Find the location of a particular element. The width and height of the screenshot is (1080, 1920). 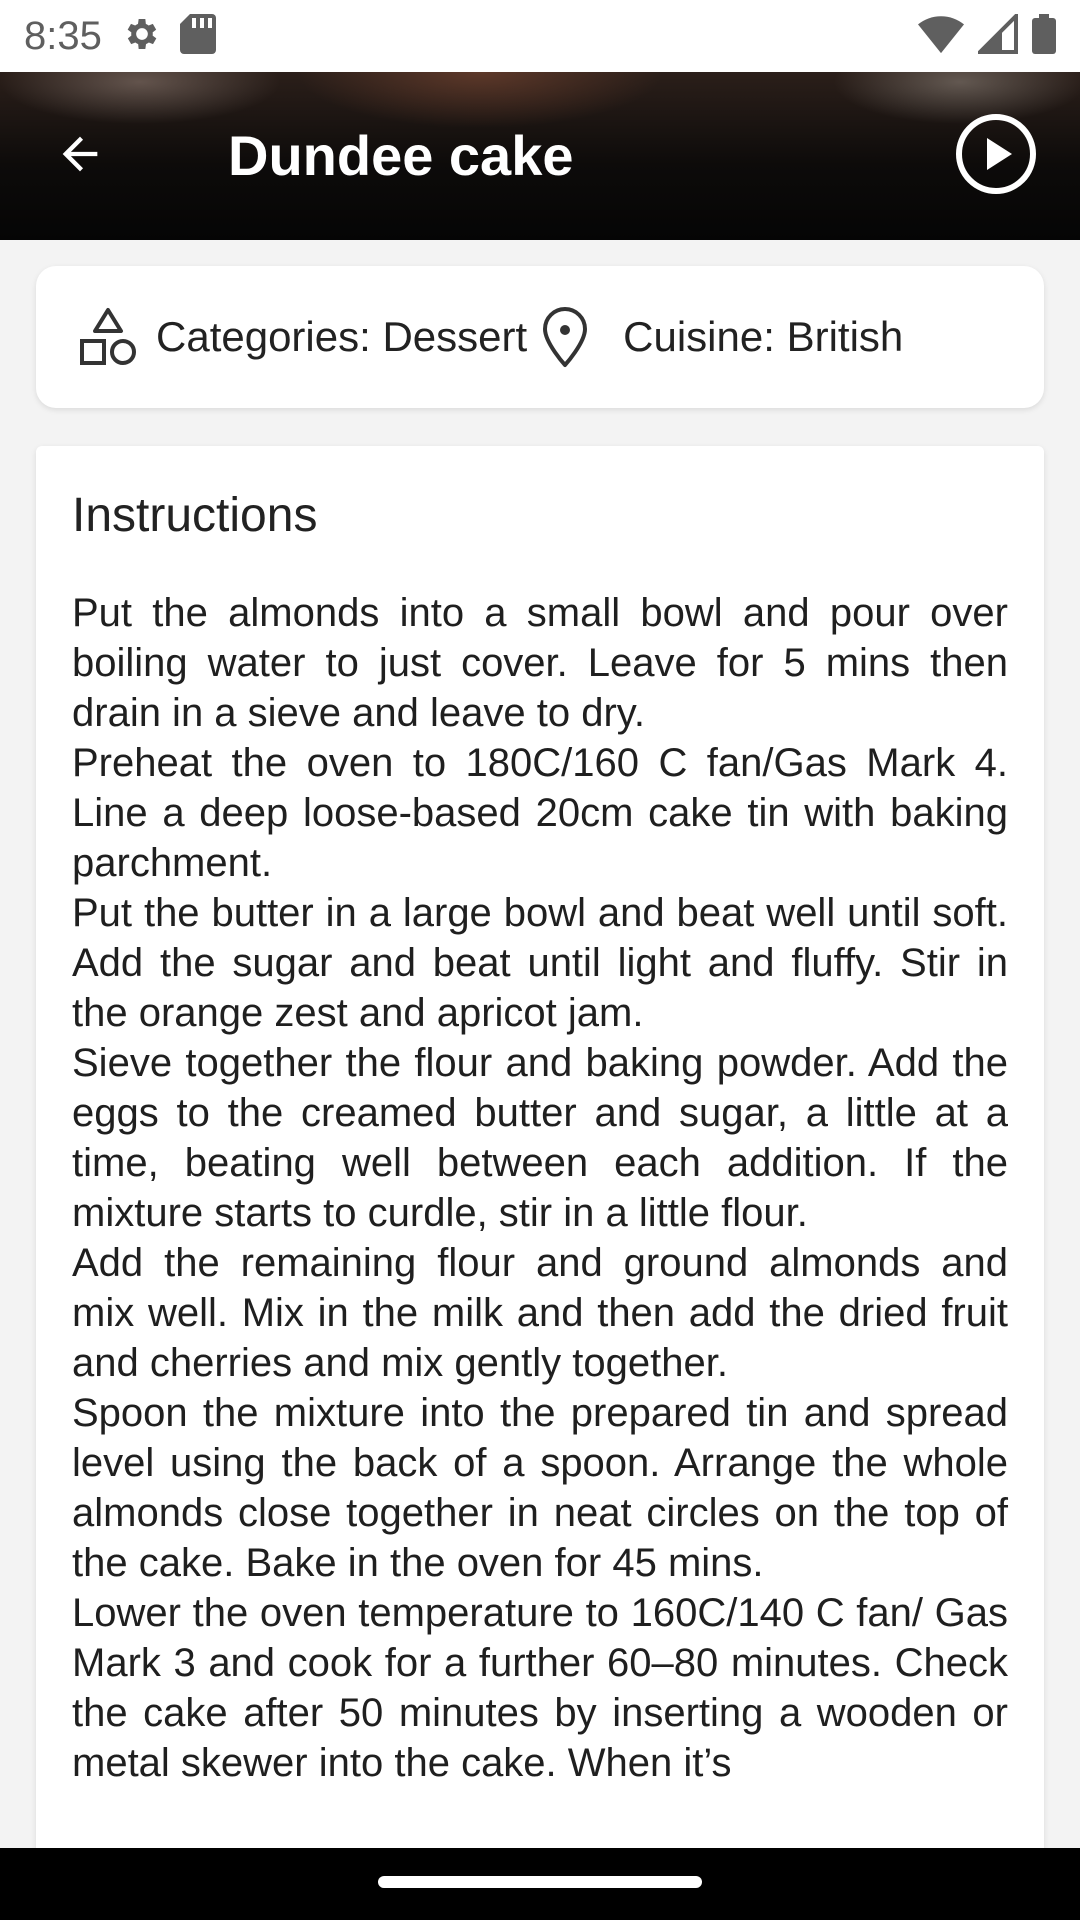

sd-card-icon is located at coordinates (197, 36).